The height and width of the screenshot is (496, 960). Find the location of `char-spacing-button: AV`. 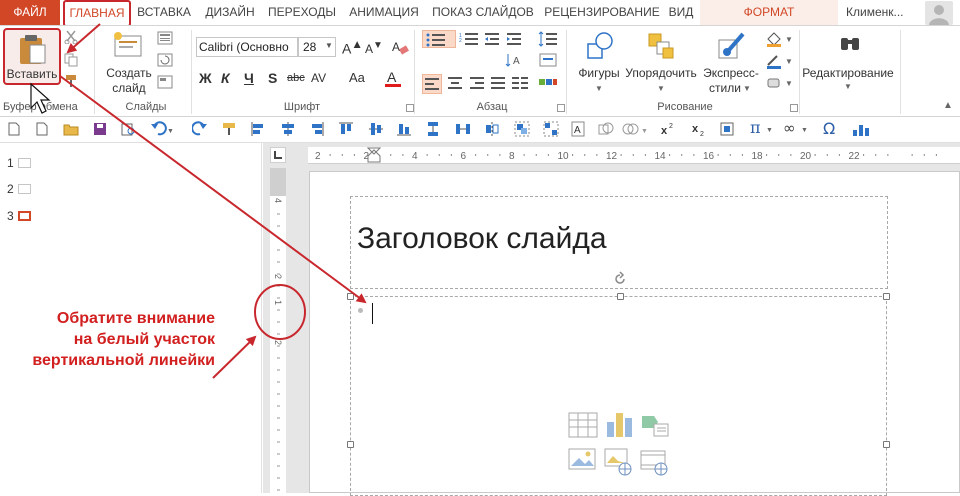

char-spacing-button: AV is located at coordinates (318, 78).